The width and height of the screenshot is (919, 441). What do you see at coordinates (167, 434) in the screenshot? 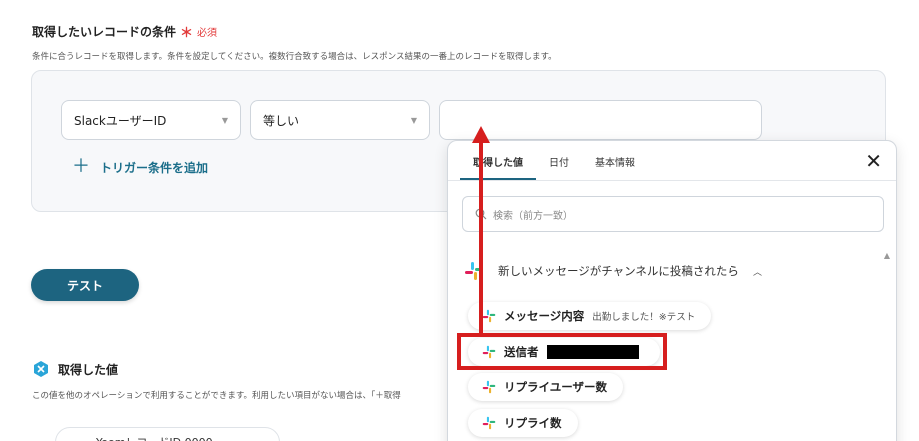
I see `record-id-chip: YoomレコードID 0000` at bounding box center [167, 434].